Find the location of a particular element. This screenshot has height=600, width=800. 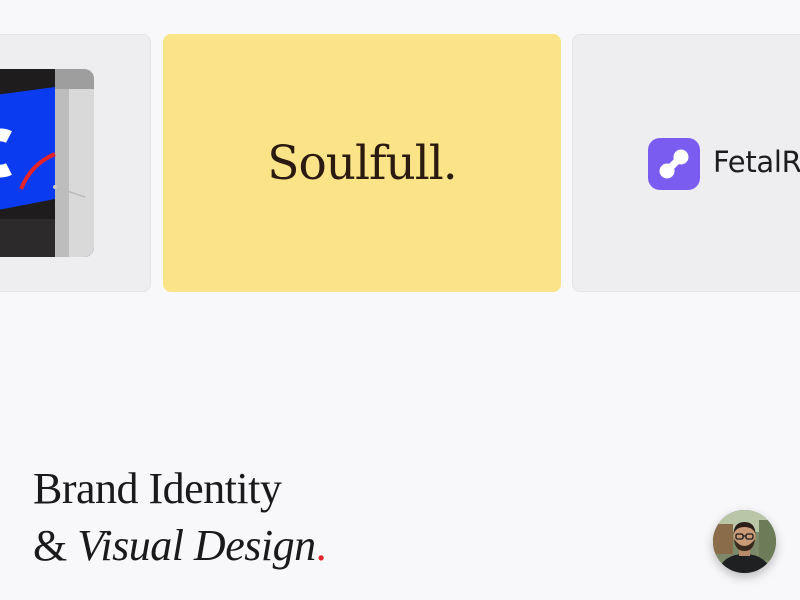

headline-line-2: & Visual Design. is located at coordinates (180, 545).